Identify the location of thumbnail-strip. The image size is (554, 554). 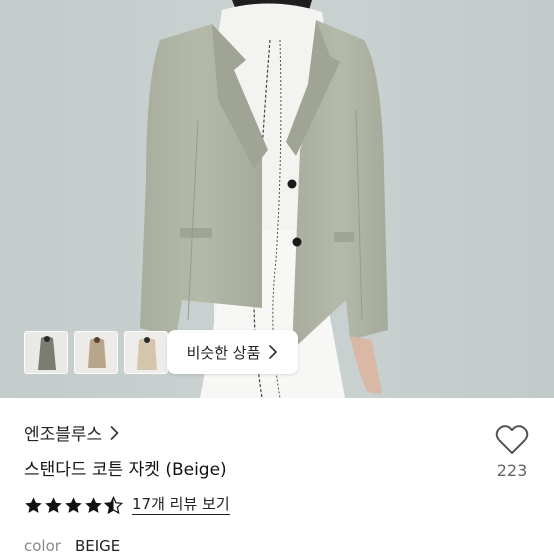
(96, 352).